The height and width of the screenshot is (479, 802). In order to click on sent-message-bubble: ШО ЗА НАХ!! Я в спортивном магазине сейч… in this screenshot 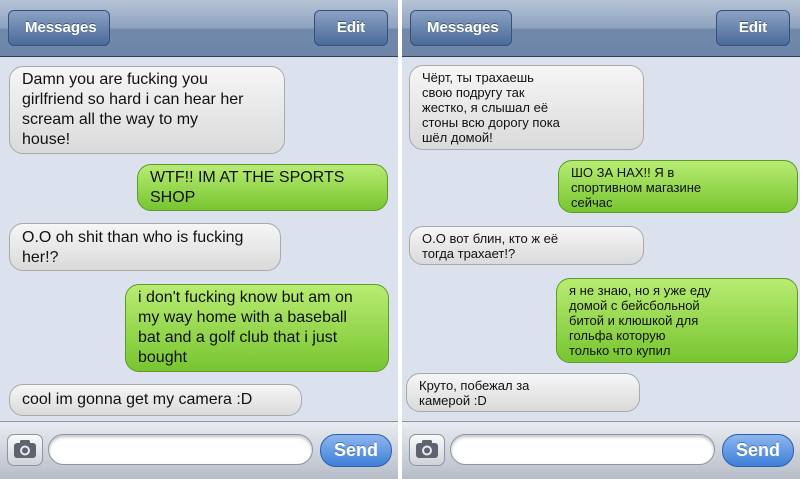, I will do `click(678, 186)`.